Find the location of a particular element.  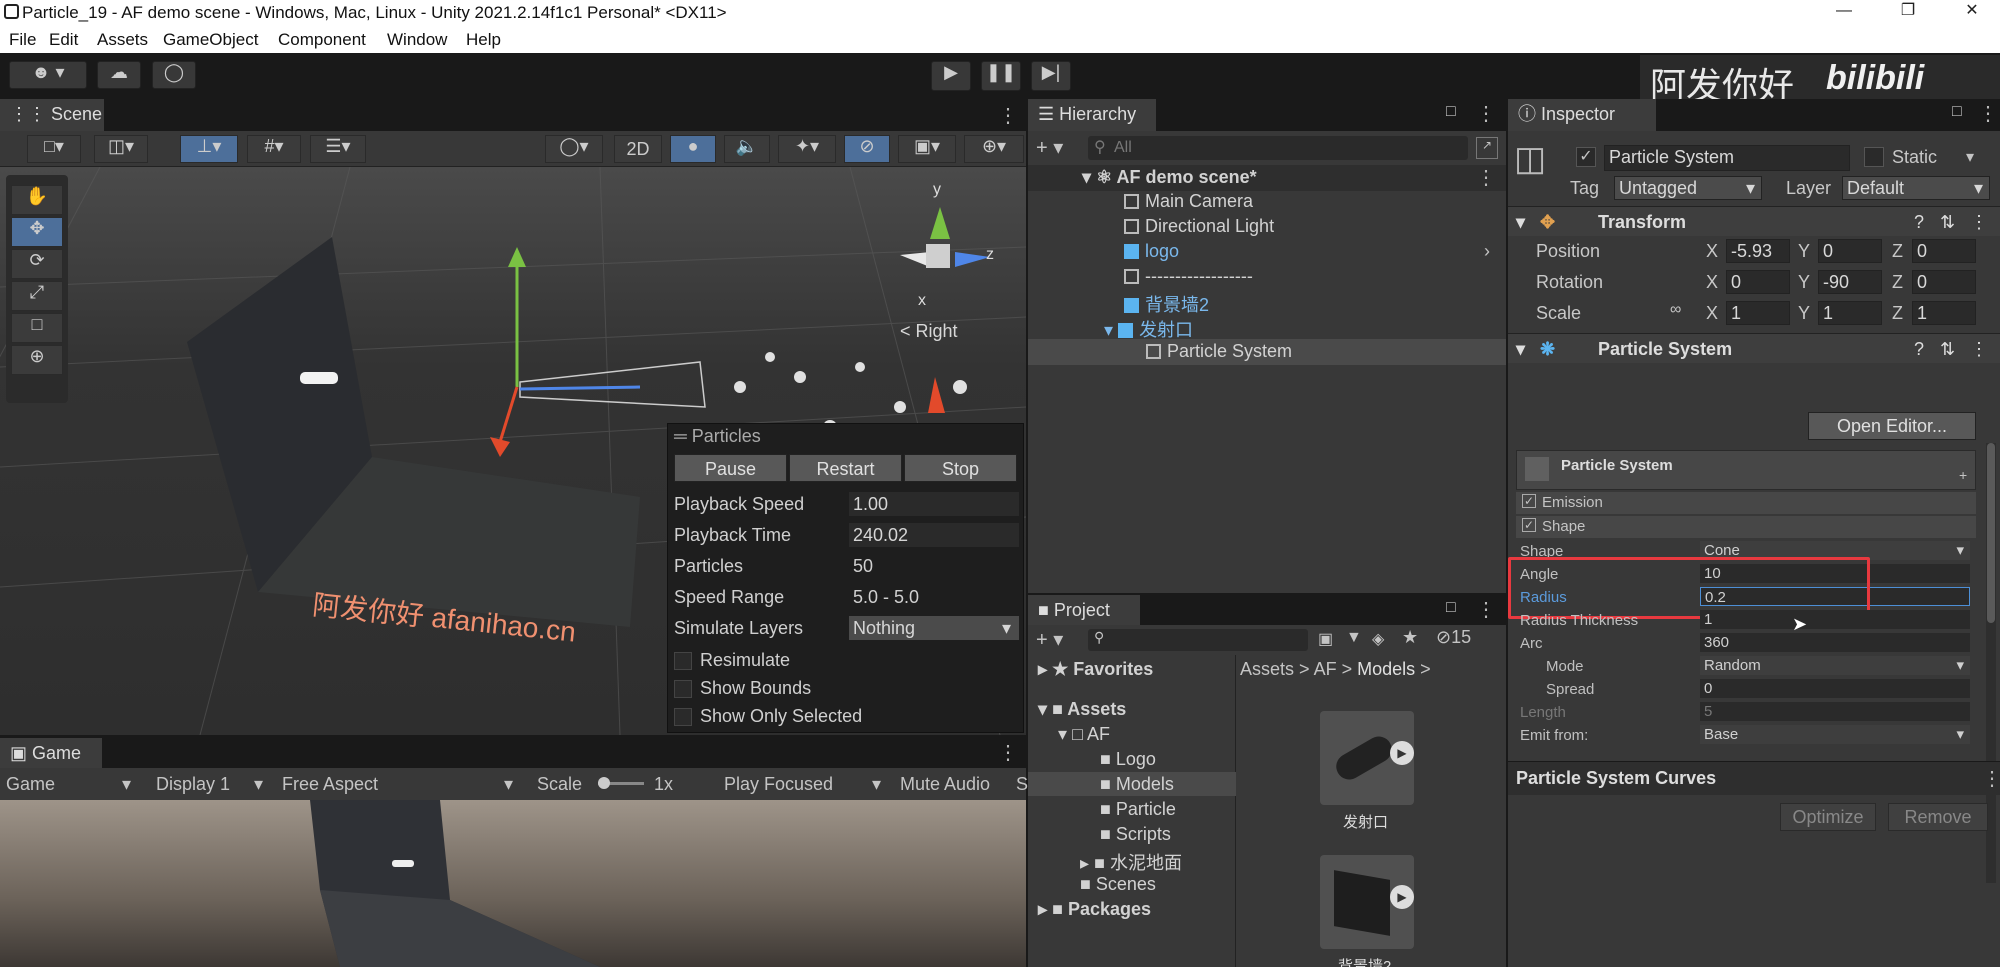

favorites-star-icon: ★ is located at coordinates (1410, 637).